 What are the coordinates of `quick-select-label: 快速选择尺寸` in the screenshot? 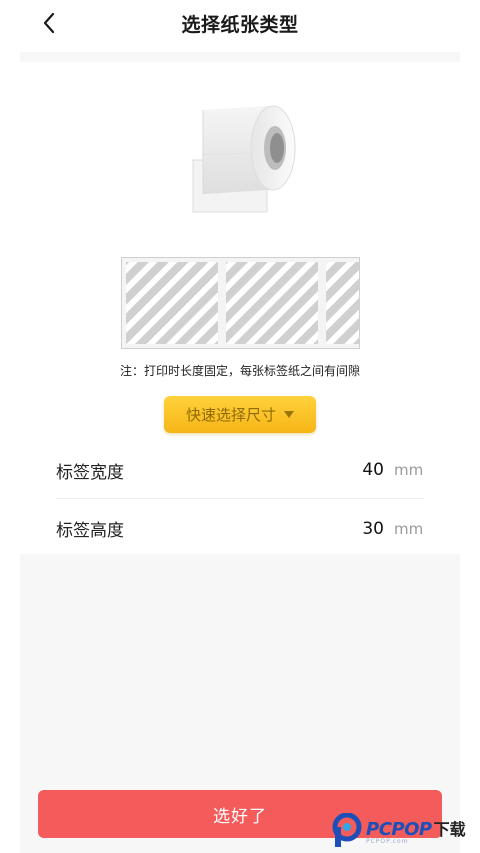 It's located at (230, 415).